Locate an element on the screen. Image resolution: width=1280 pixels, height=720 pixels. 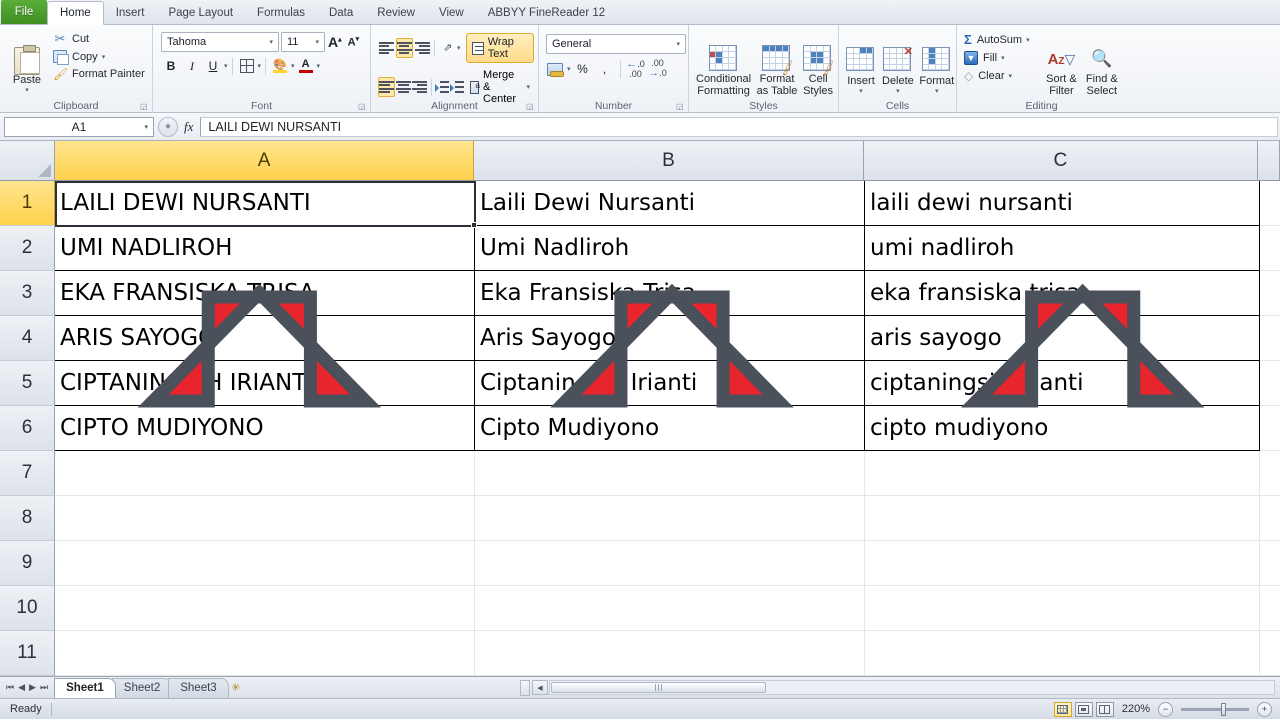
cell-c5: ciptaningsih irianti is located at coordinates (1062, 383).